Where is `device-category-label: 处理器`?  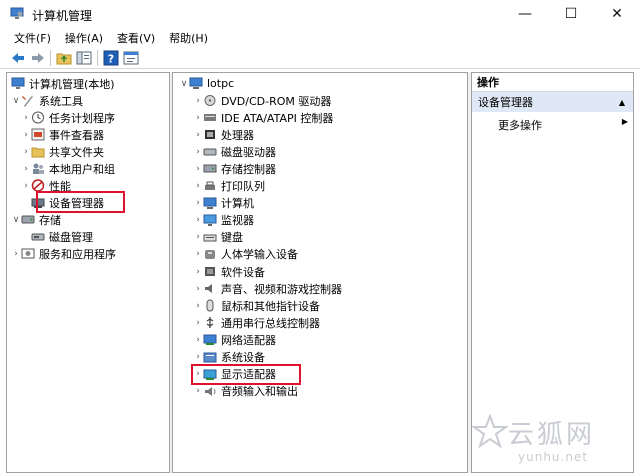
device-category-label: 处理器 is located at coordinates (237, 135).